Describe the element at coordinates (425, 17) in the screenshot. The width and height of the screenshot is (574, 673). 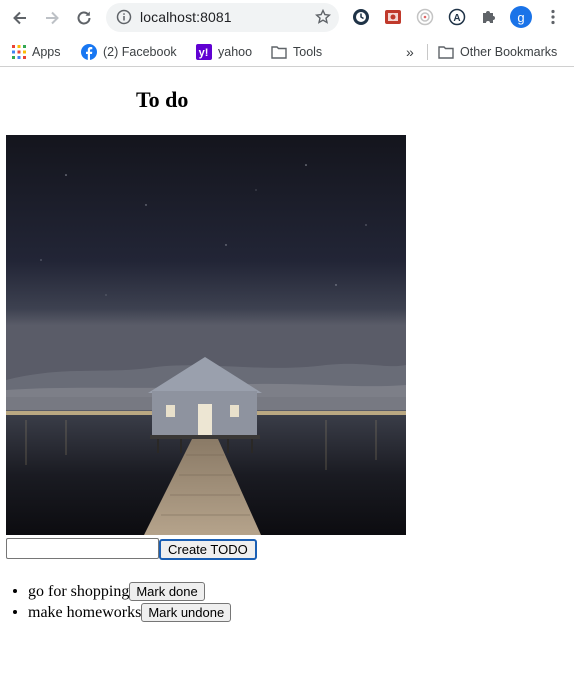
I see `target-extension-icon` at that location.